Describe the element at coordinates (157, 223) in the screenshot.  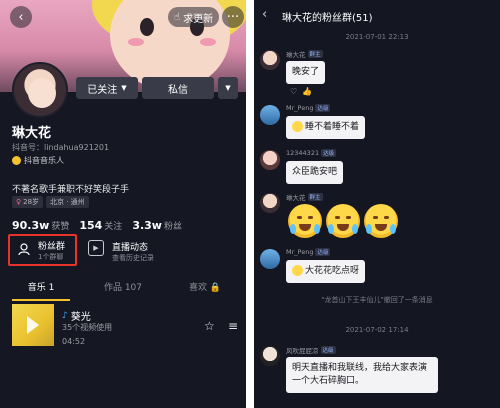
I see `stat-fans: 3.3w 粉丝` at that location.